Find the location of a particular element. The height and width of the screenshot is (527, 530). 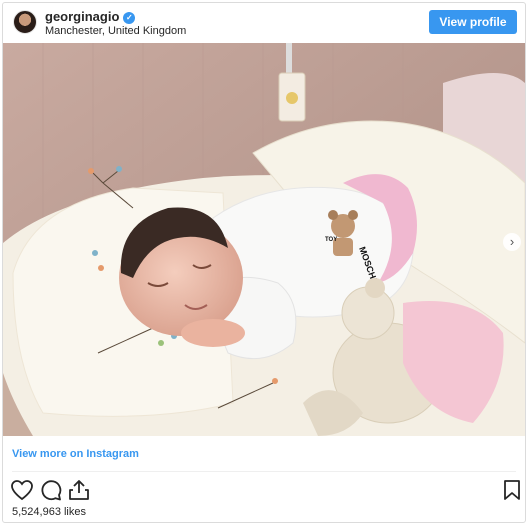

bookmark-icon is located at coordinates (512, 490).